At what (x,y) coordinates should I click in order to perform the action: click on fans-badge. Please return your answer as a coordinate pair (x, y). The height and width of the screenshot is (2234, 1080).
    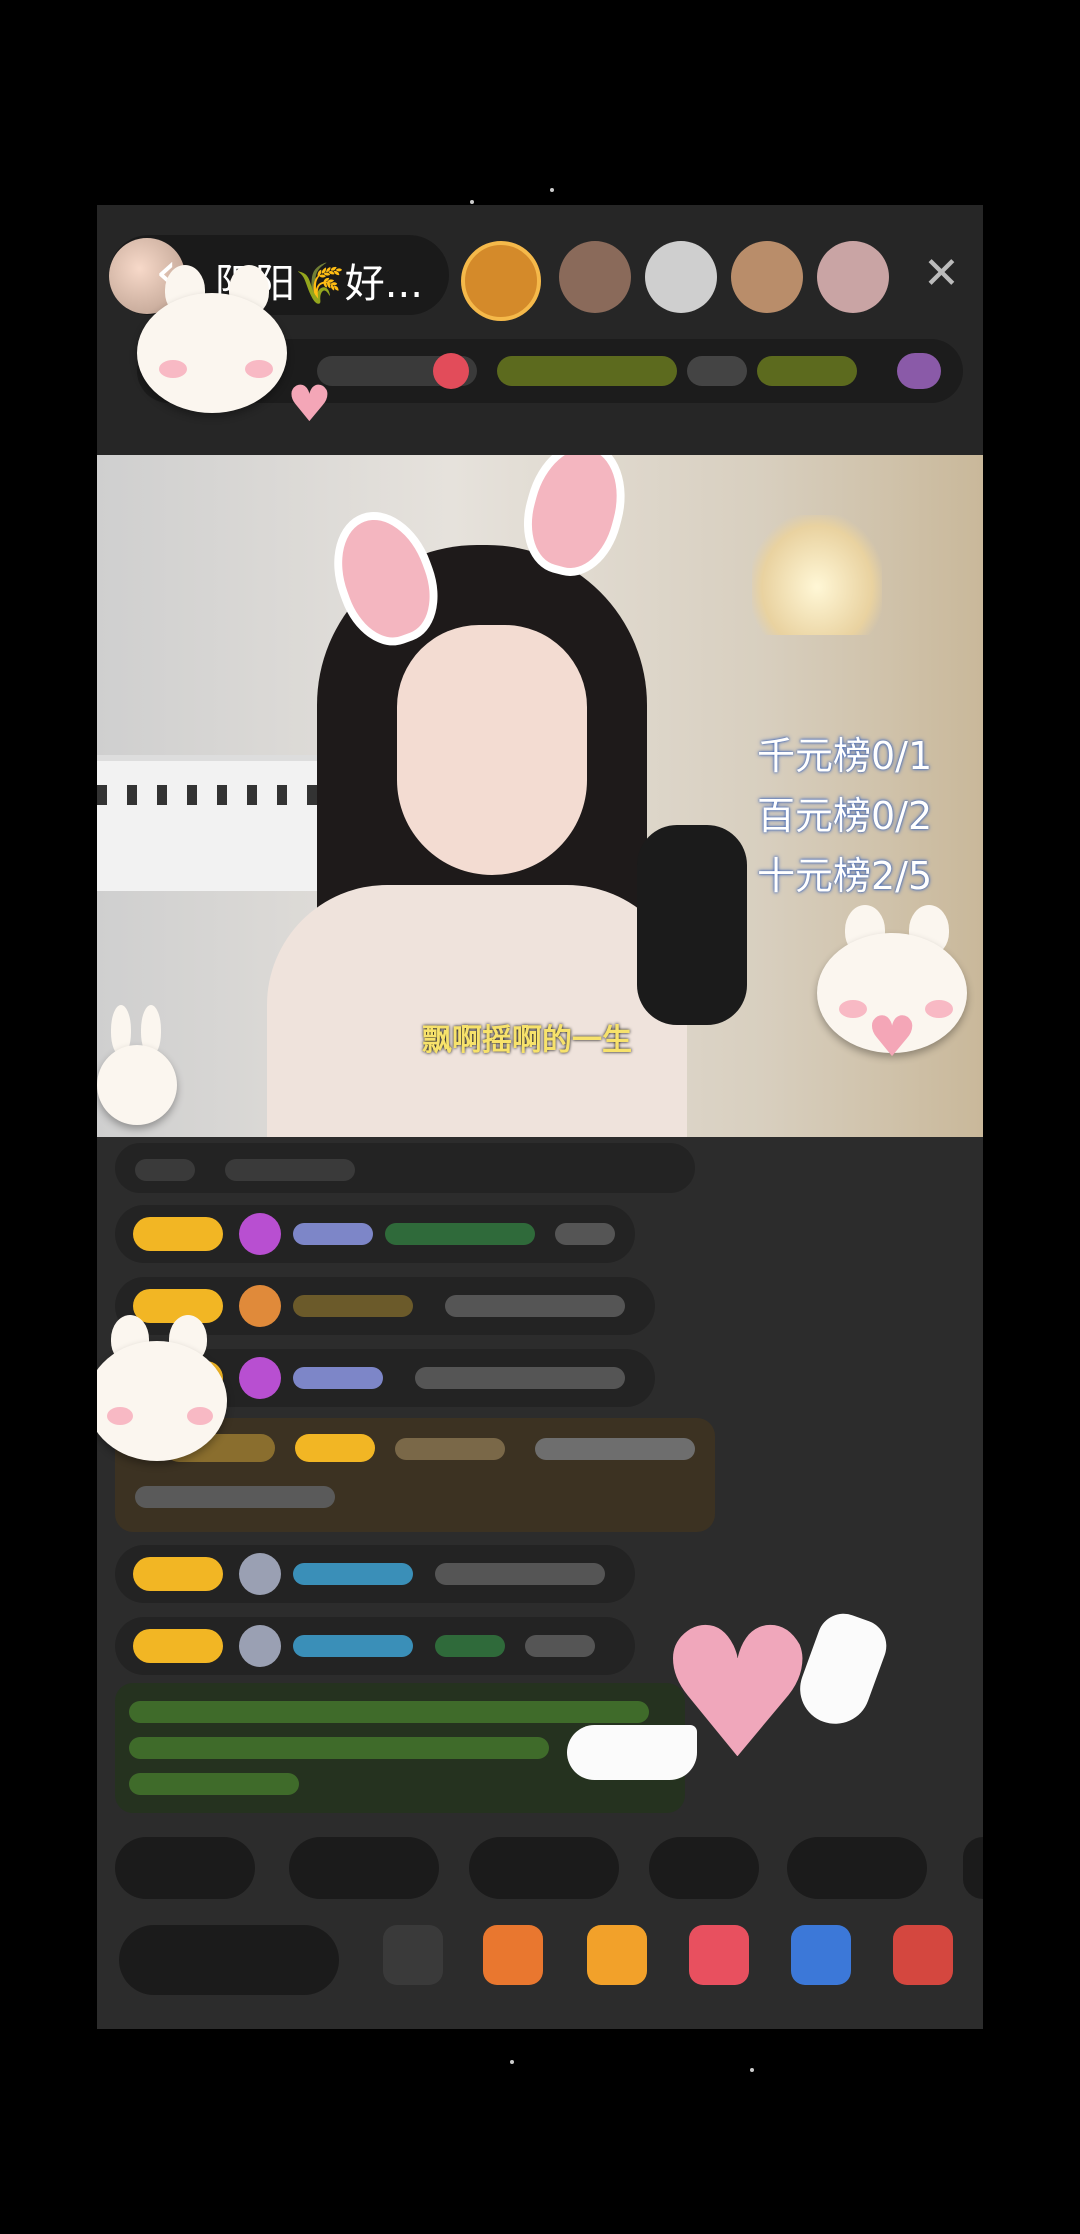
    Looking at the image, I should click on (451, 371).